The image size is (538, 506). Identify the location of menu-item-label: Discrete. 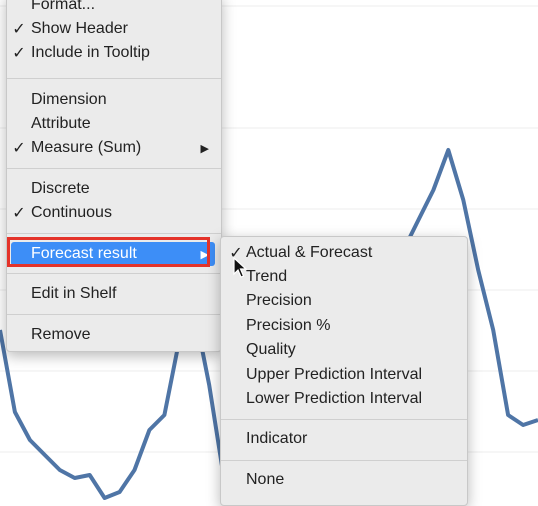
(60, 188).